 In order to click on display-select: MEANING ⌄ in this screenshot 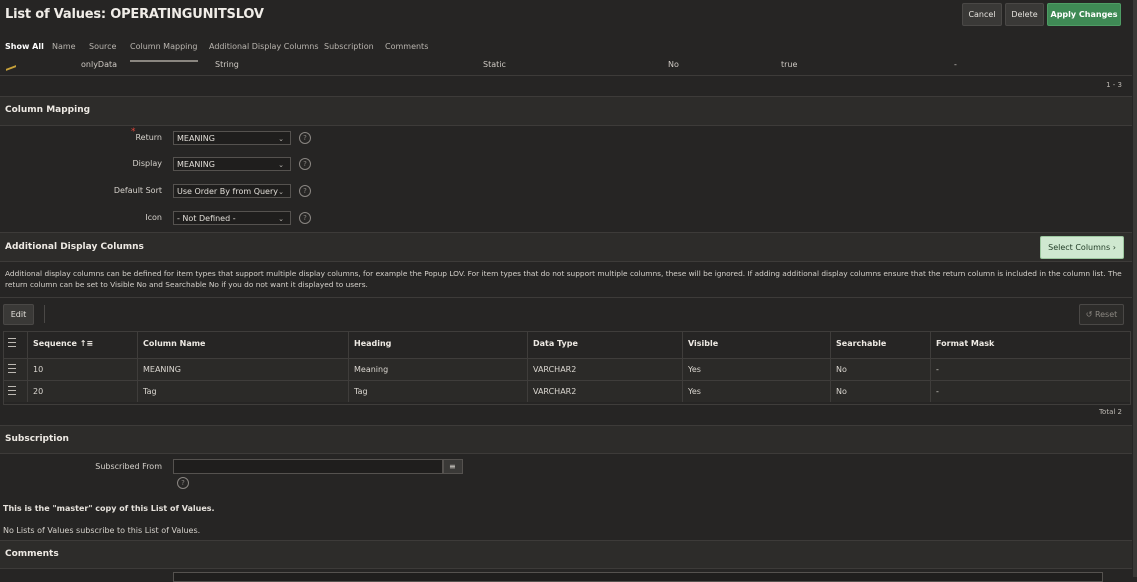, I will do `click(232, 164)`.